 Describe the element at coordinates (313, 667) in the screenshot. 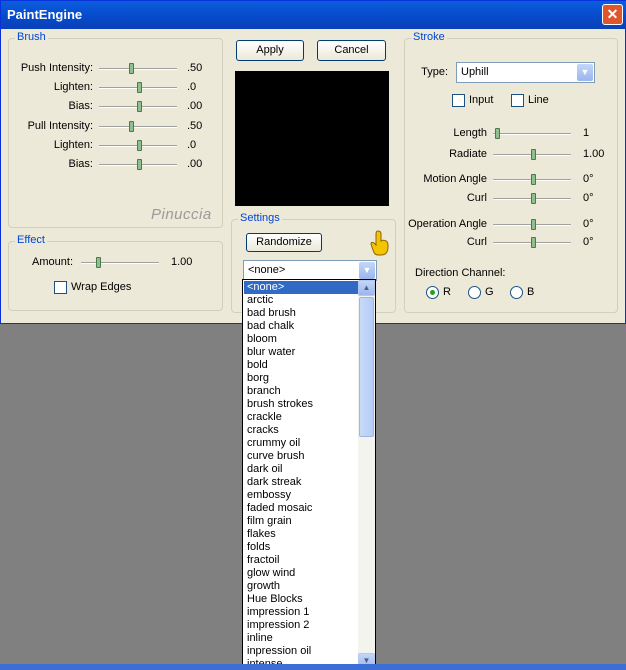

I see `taskbar` at that location.